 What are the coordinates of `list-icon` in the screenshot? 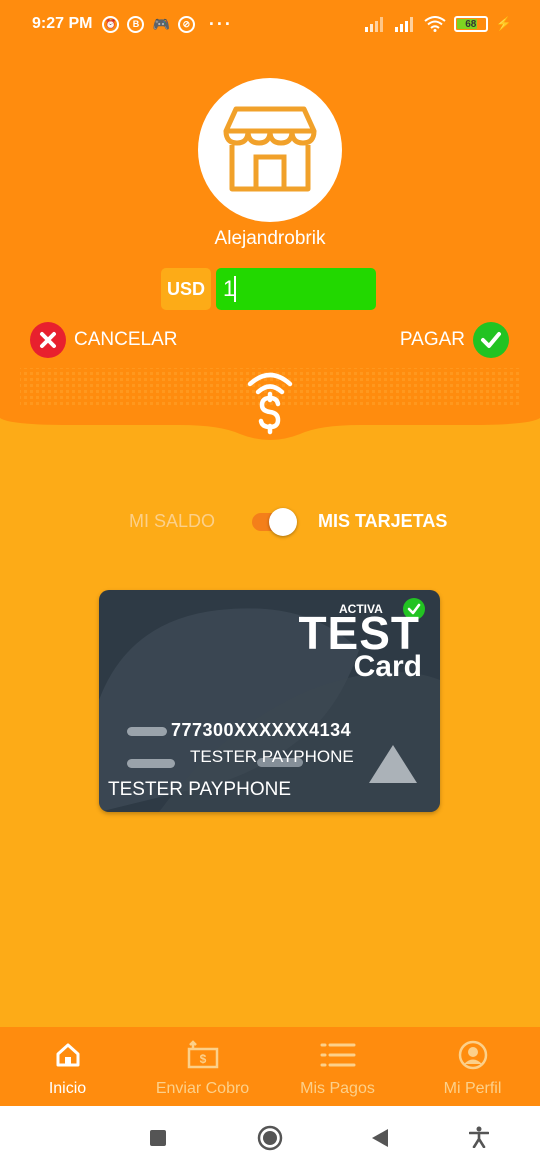 It's located at (338, 1055).